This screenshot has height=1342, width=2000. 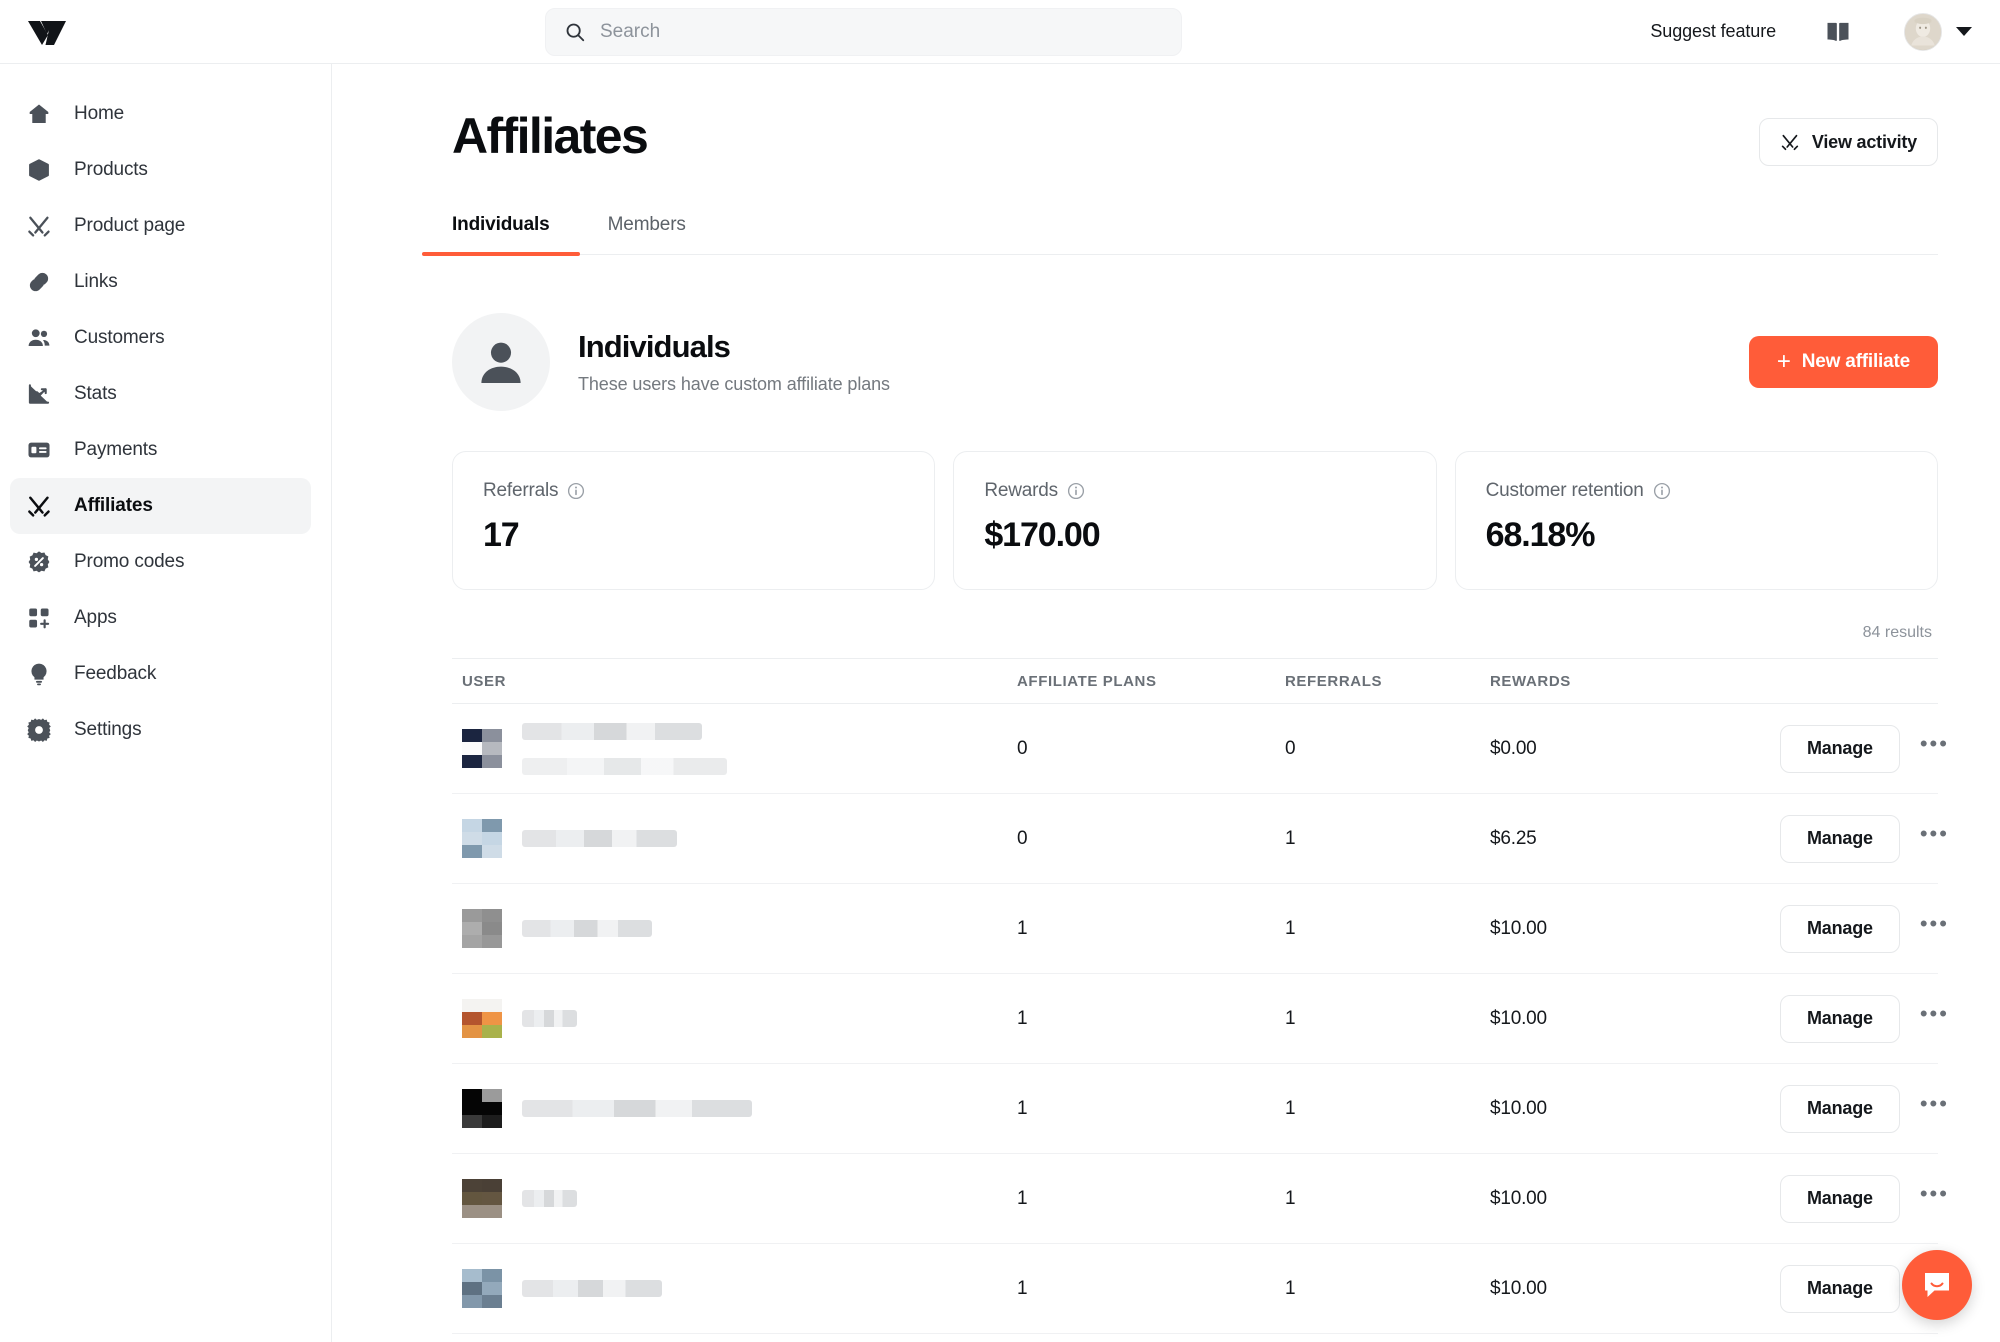 What do you see at coordinates (1635, 1019) in the screenshot?
I see `cell-rewards: $10.00` at bounding box center [1635, 1019].